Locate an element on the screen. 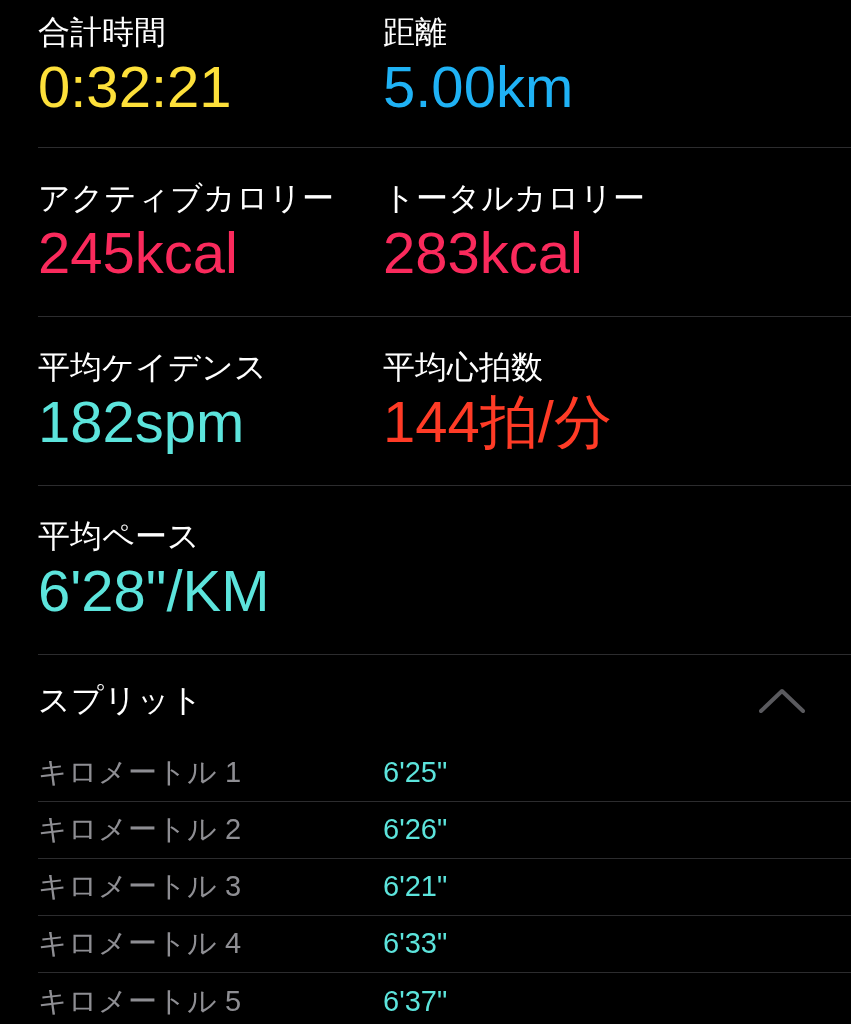 Image resolution: width=851 pixels, height=1024 pixels. metric-label: 平均心拍数 is located at coordinates (463, 367).